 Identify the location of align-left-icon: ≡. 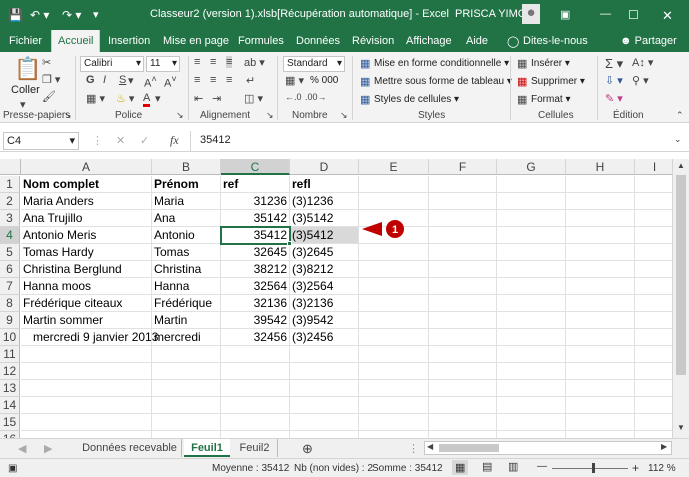
(197, 80).